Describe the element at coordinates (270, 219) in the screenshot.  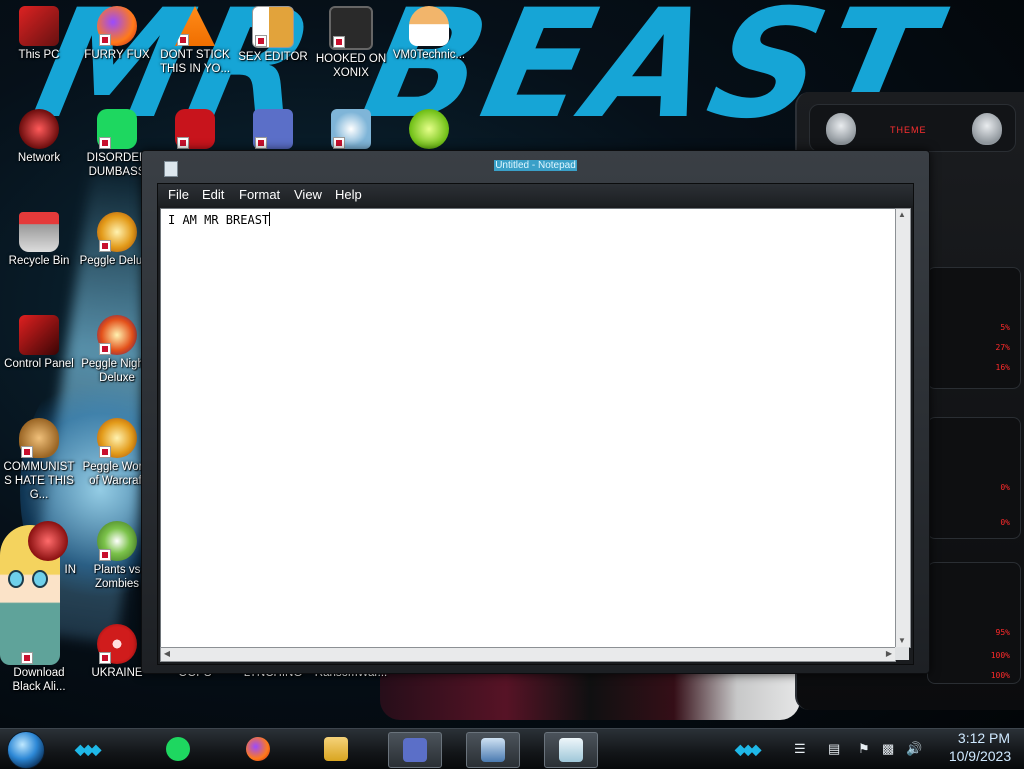
I see `text-caret` at that location.